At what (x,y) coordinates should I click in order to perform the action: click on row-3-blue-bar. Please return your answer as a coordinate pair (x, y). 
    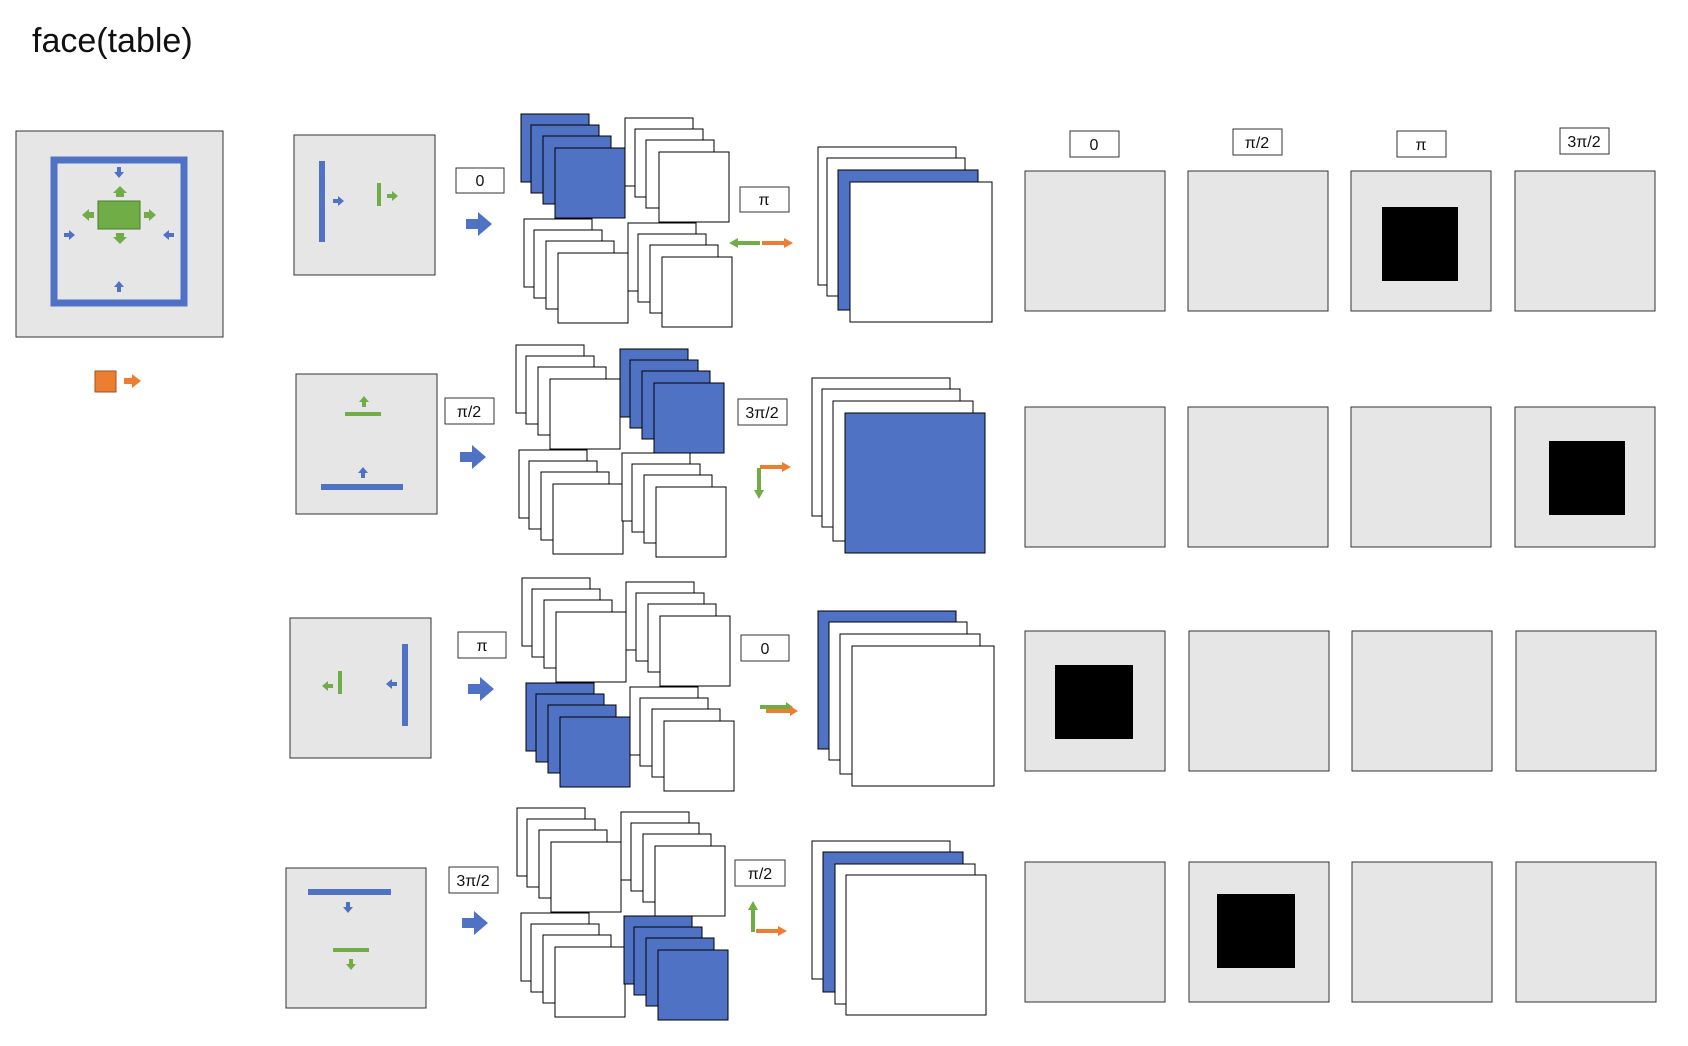
    Looking at the image, I should click on (405, 685).